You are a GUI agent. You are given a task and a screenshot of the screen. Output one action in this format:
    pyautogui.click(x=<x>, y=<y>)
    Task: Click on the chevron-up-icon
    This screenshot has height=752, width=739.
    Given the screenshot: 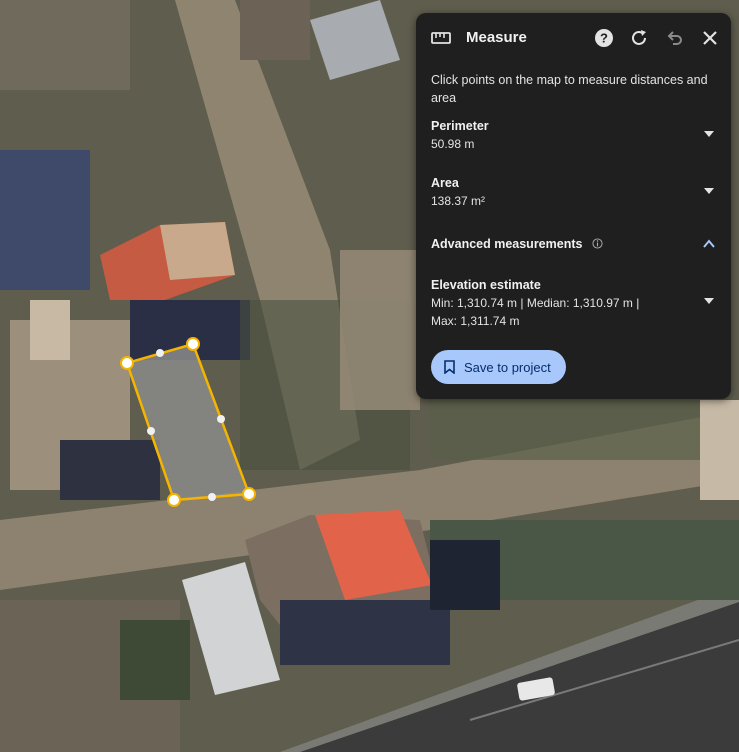 What is the action you would take?
    pyautogui.click(x=709, y=244)
    